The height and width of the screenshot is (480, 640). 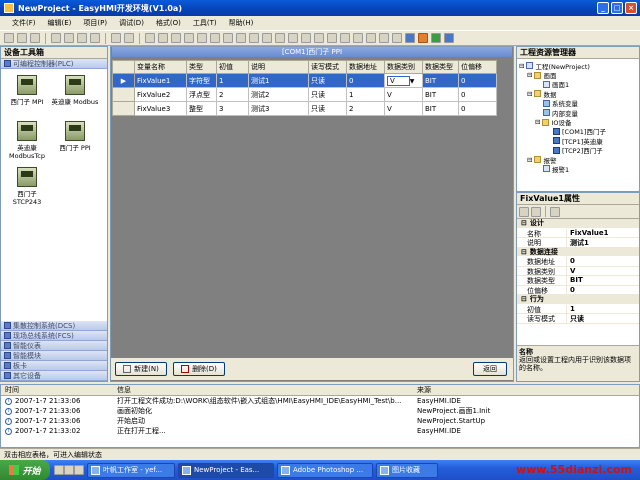 What do you see at coordinates (189, 38) in the screenshot?
I see `align-top-icon` at bounding box center [189, 38].